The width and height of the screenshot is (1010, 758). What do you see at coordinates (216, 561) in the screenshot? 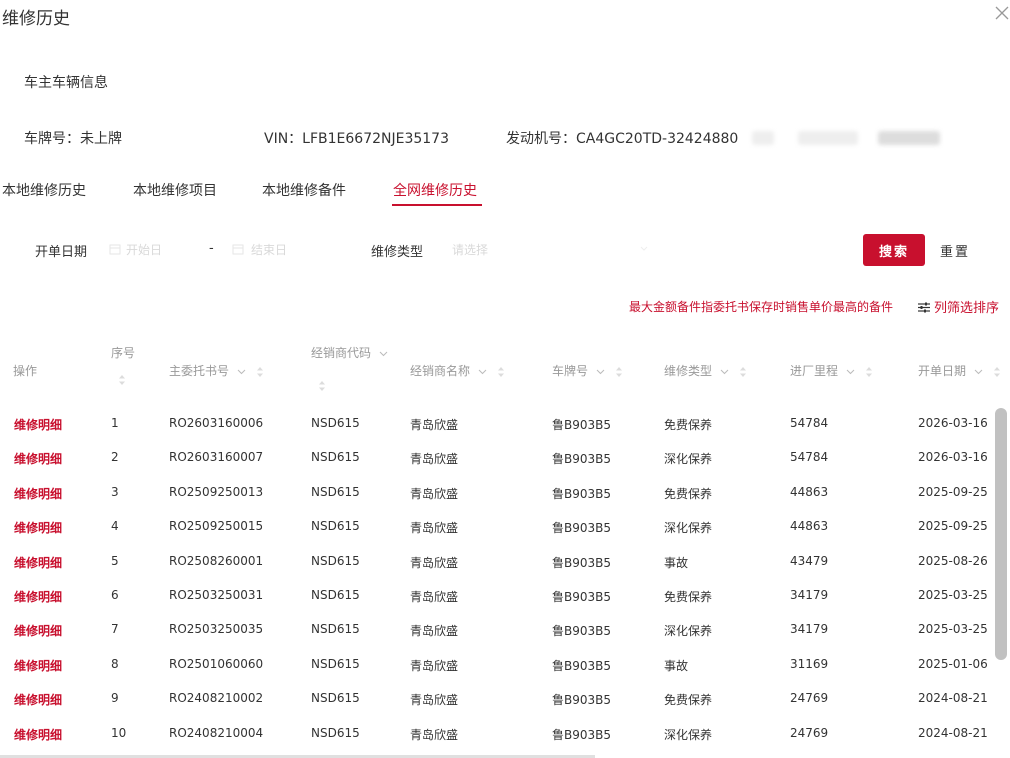
I see `cell-order-number: RO2508260001` at bounding box center [216, 561].